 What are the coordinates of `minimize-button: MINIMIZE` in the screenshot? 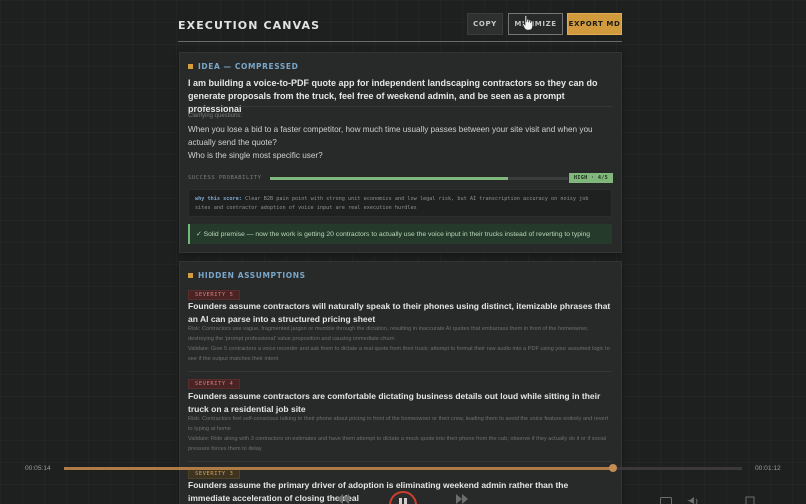 It's located at (535, 24).